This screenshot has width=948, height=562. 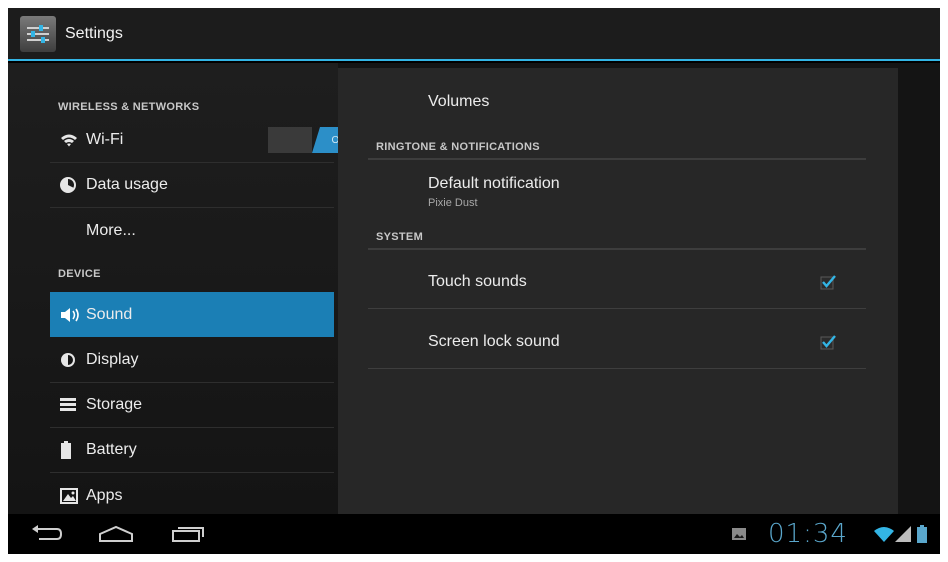 What do you see at coordinates (73, 495) in the screenshot?
I see `apps-icon` at bounding box center [73, 495].